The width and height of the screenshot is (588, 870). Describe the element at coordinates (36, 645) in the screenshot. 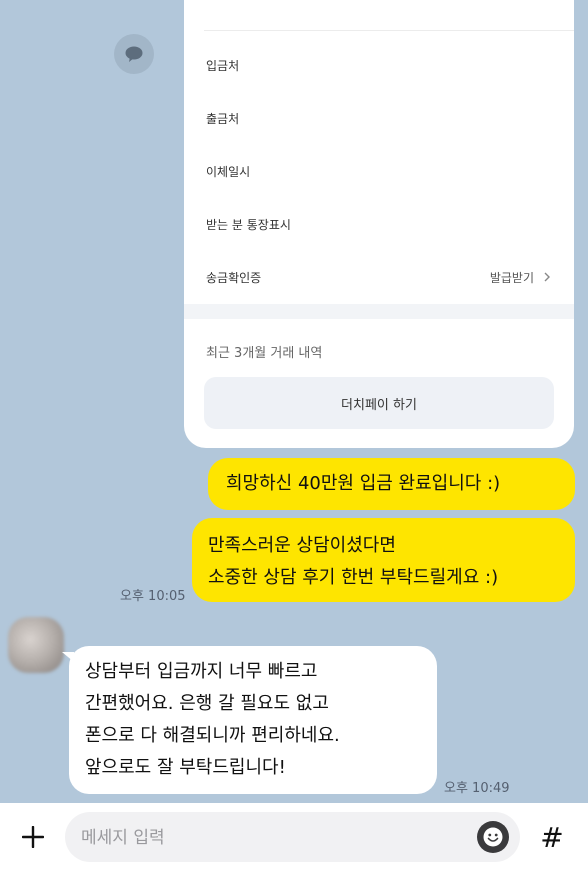

I see `avatar` at that location.